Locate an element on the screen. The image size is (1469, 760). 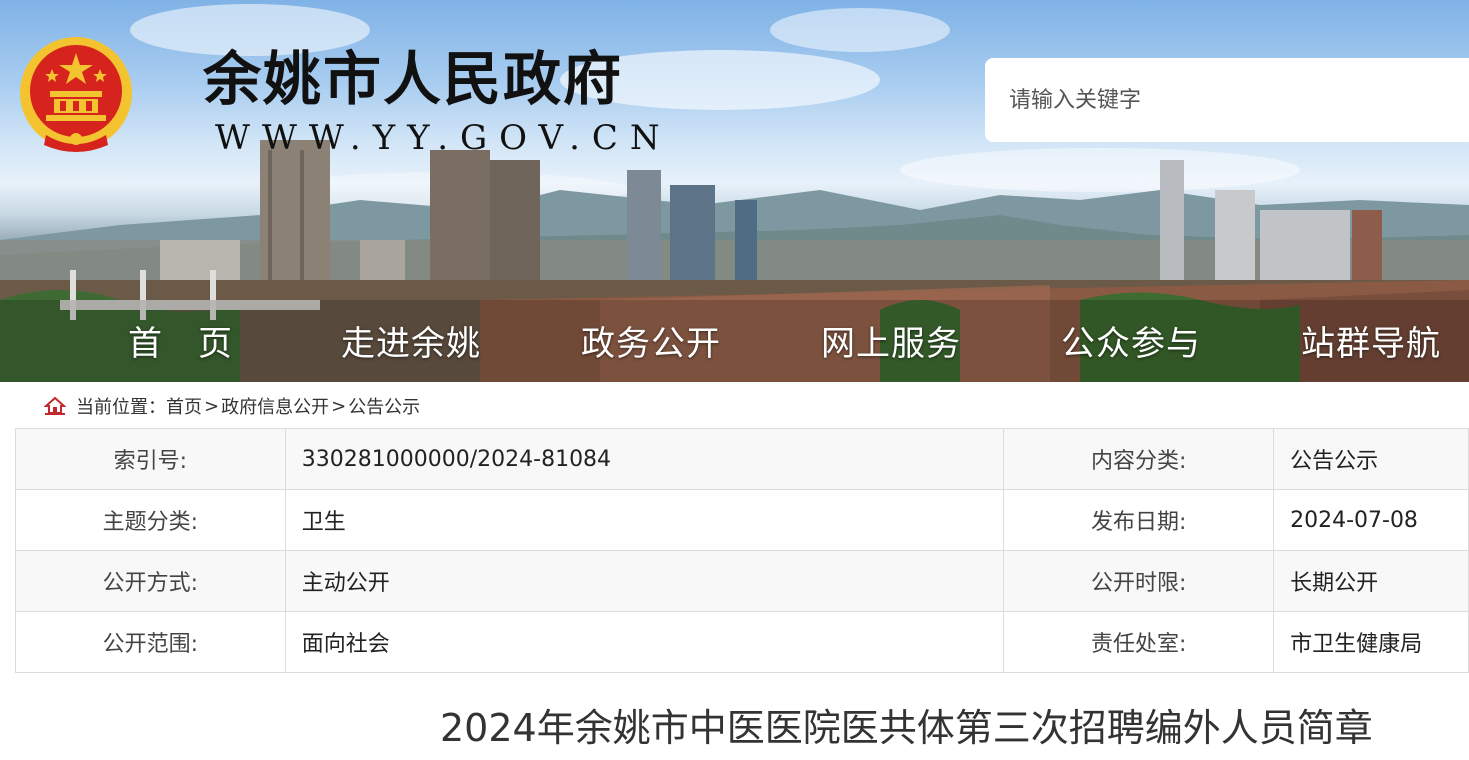
nav-item-government-affairs: 政务公开 is located at coordinates (651, 340).